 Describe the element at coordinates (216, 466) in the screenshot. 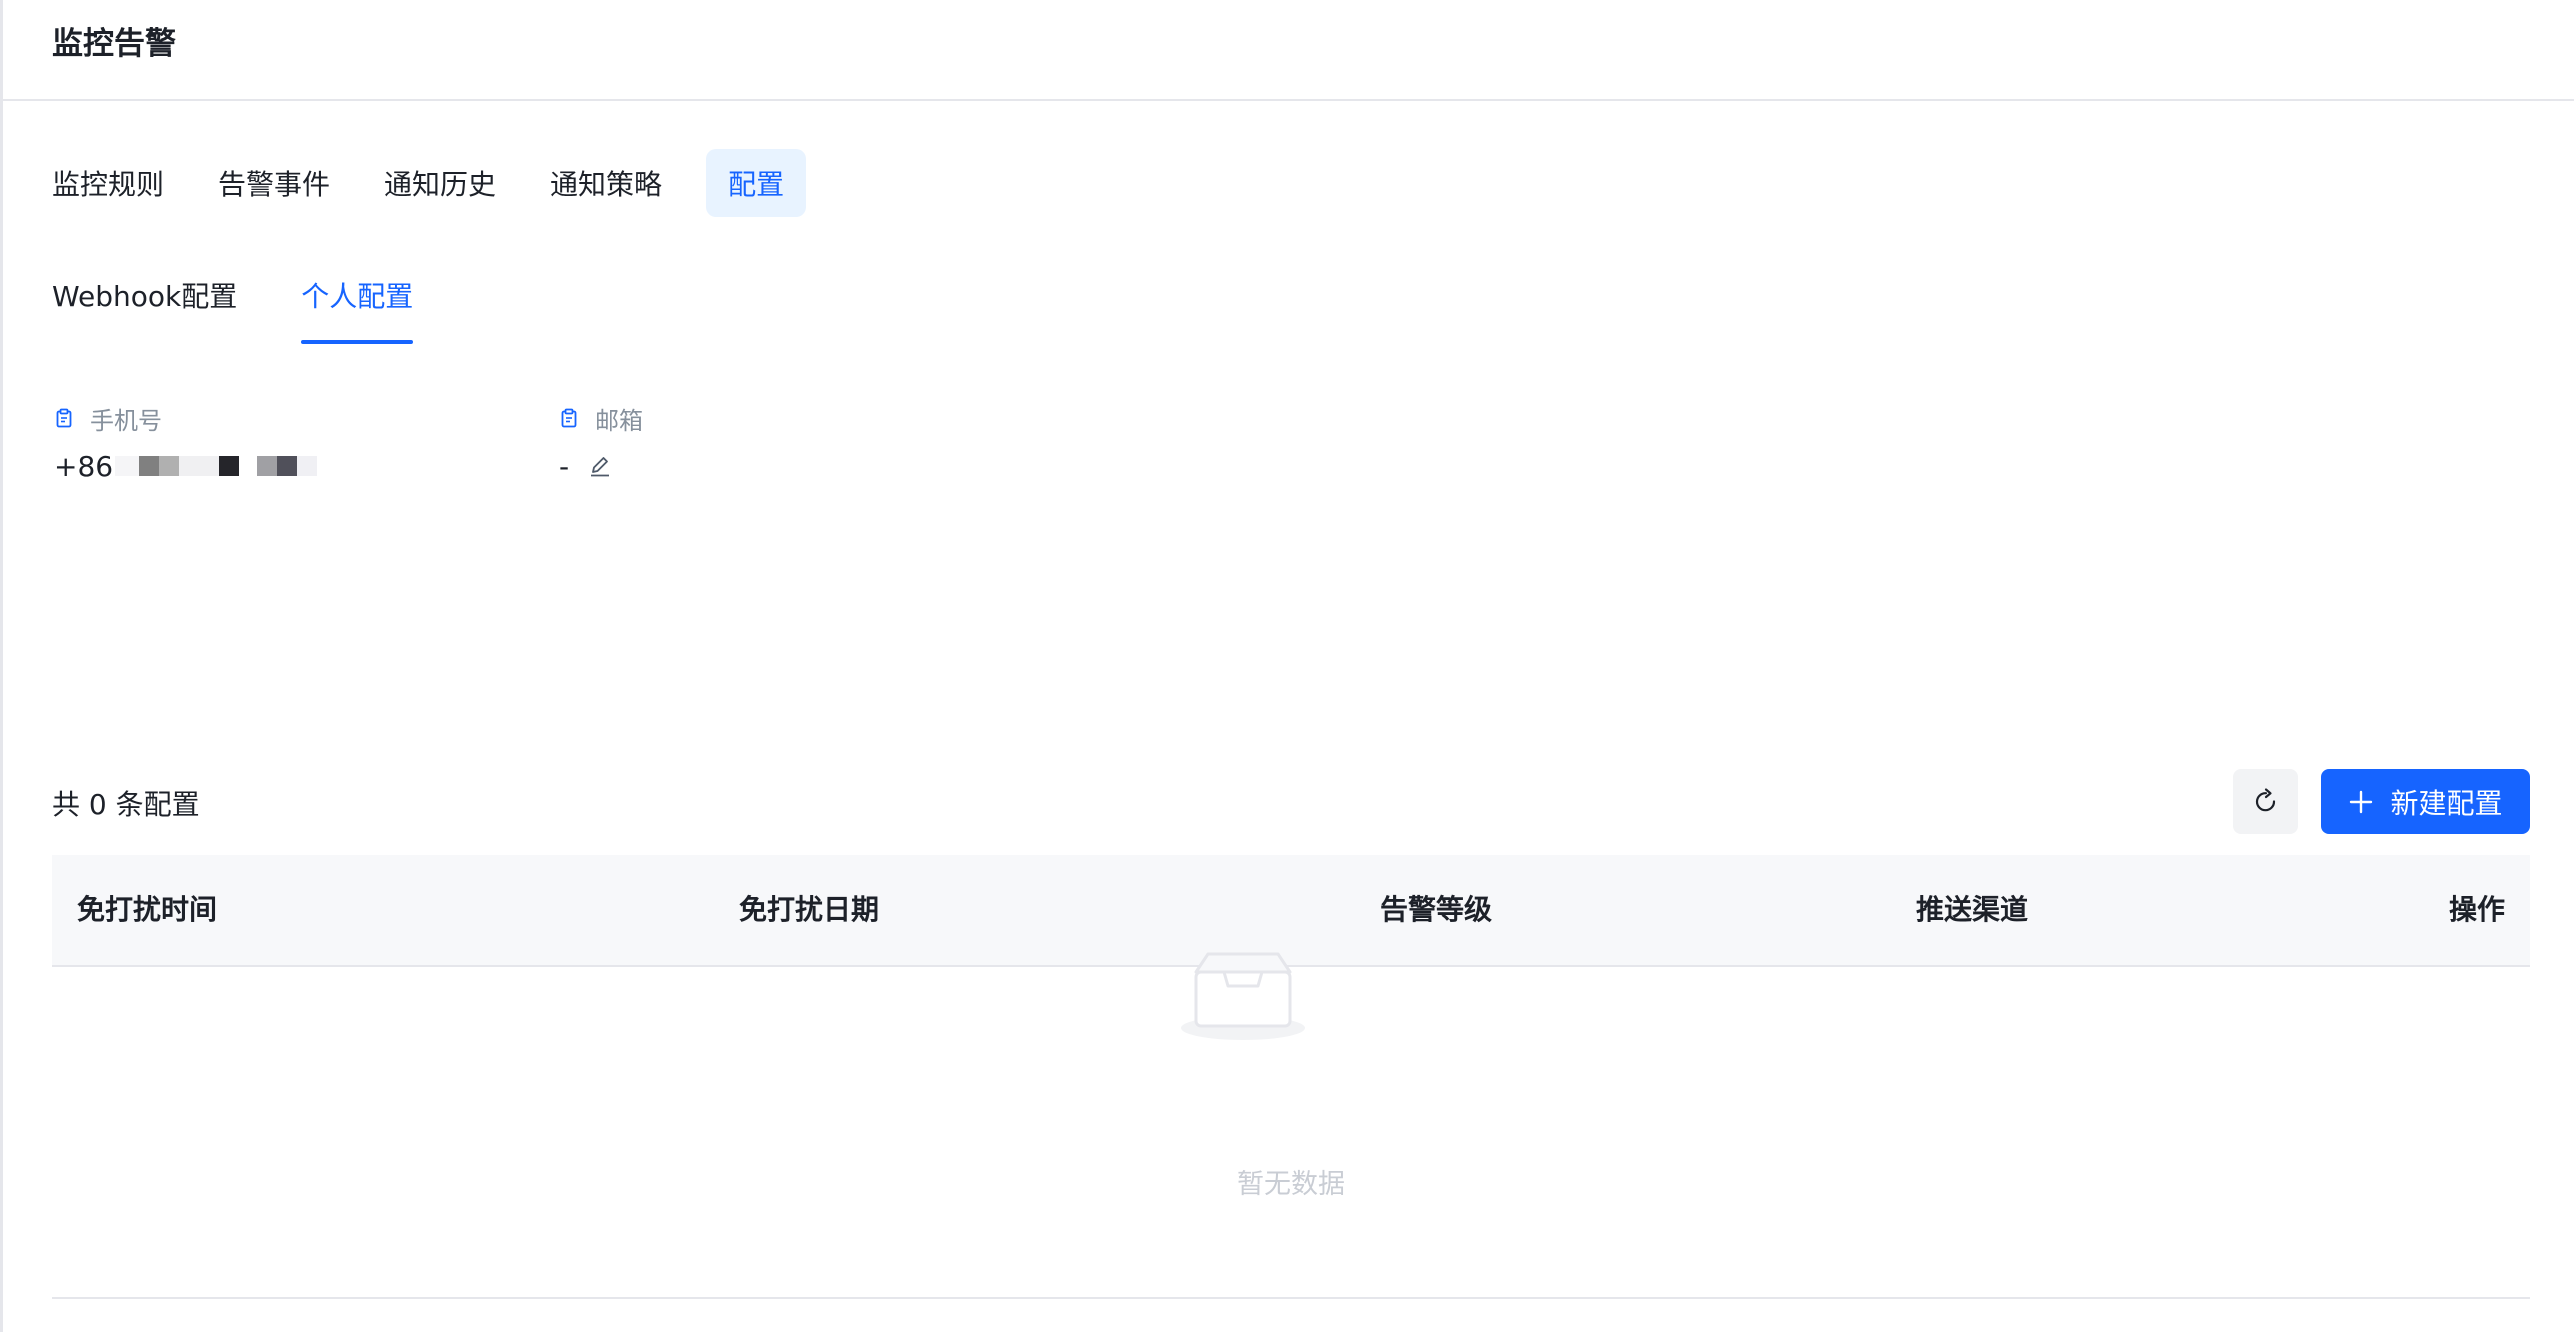

I see `phone-masked-digits` at that location.